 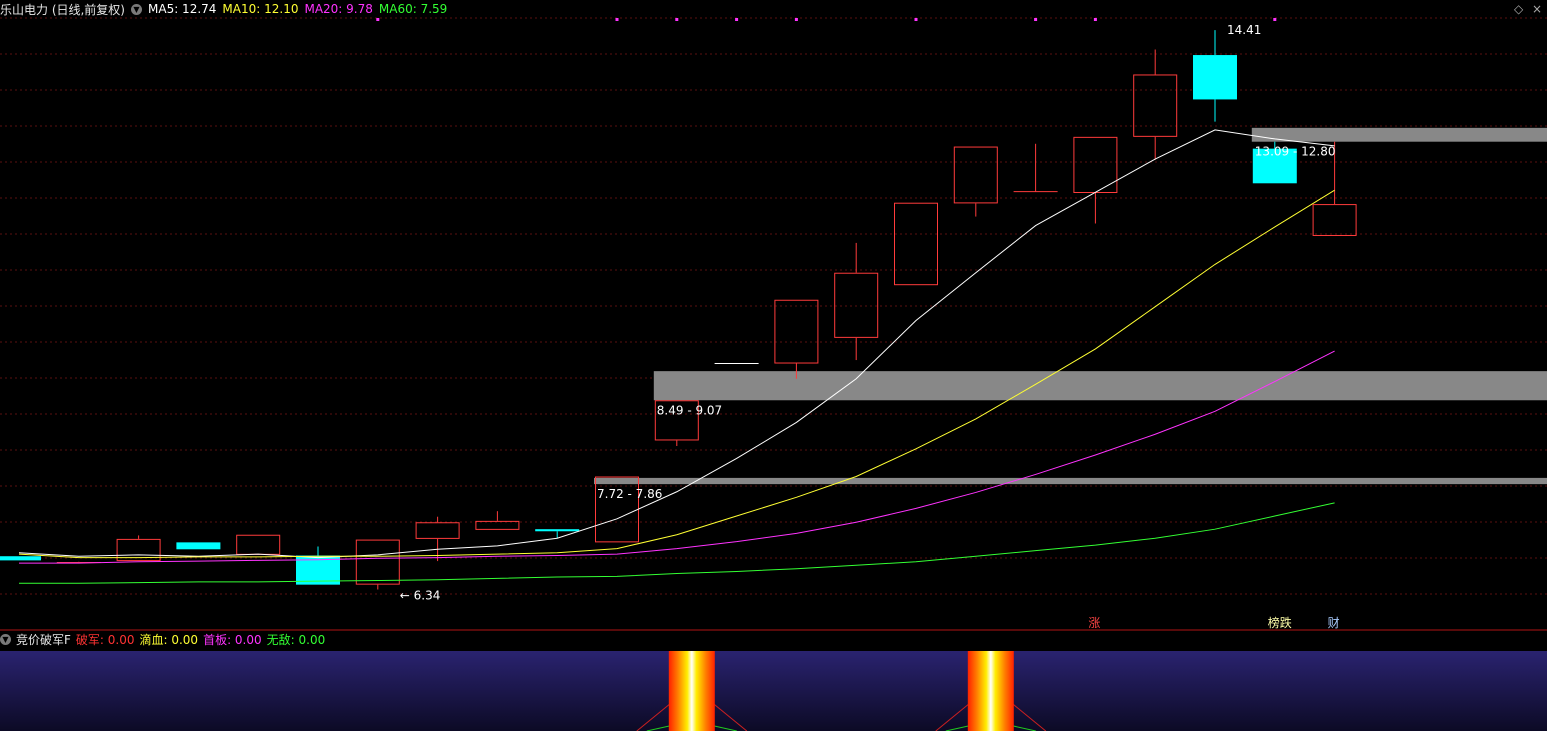 What do you see at coordinates (1244, 30) in the screenshot?
I see `price-annotation: 14.41` at bounding box center [1244, 30].